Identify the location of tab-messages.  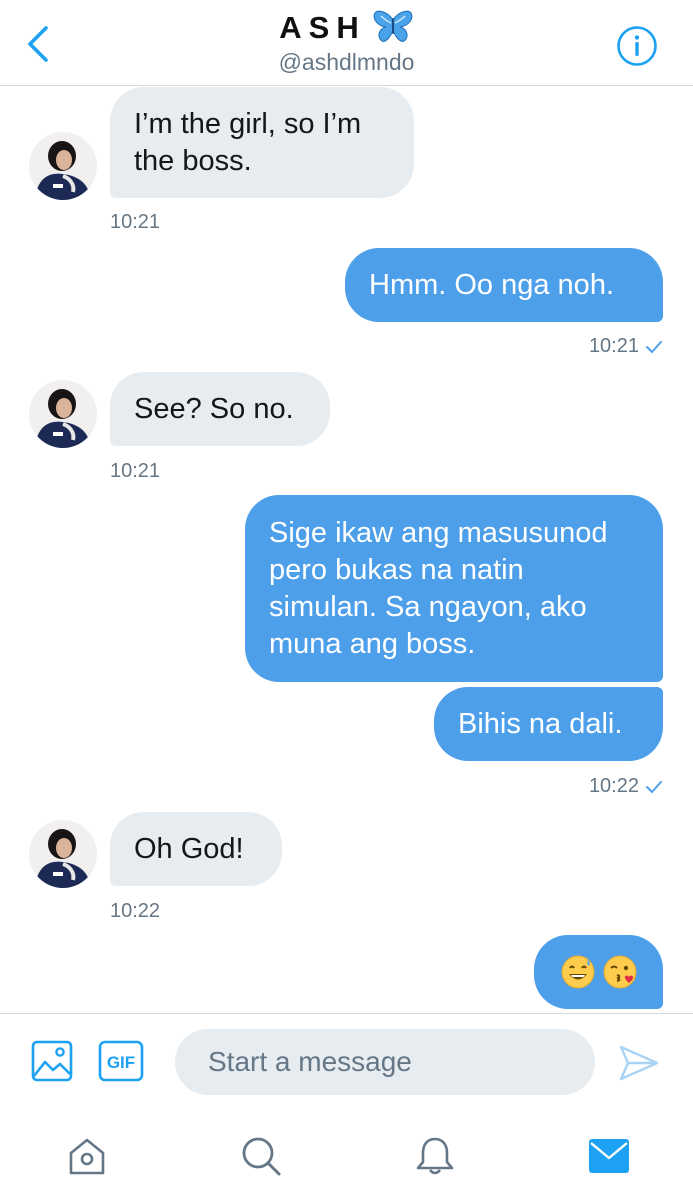
(609, 1156).